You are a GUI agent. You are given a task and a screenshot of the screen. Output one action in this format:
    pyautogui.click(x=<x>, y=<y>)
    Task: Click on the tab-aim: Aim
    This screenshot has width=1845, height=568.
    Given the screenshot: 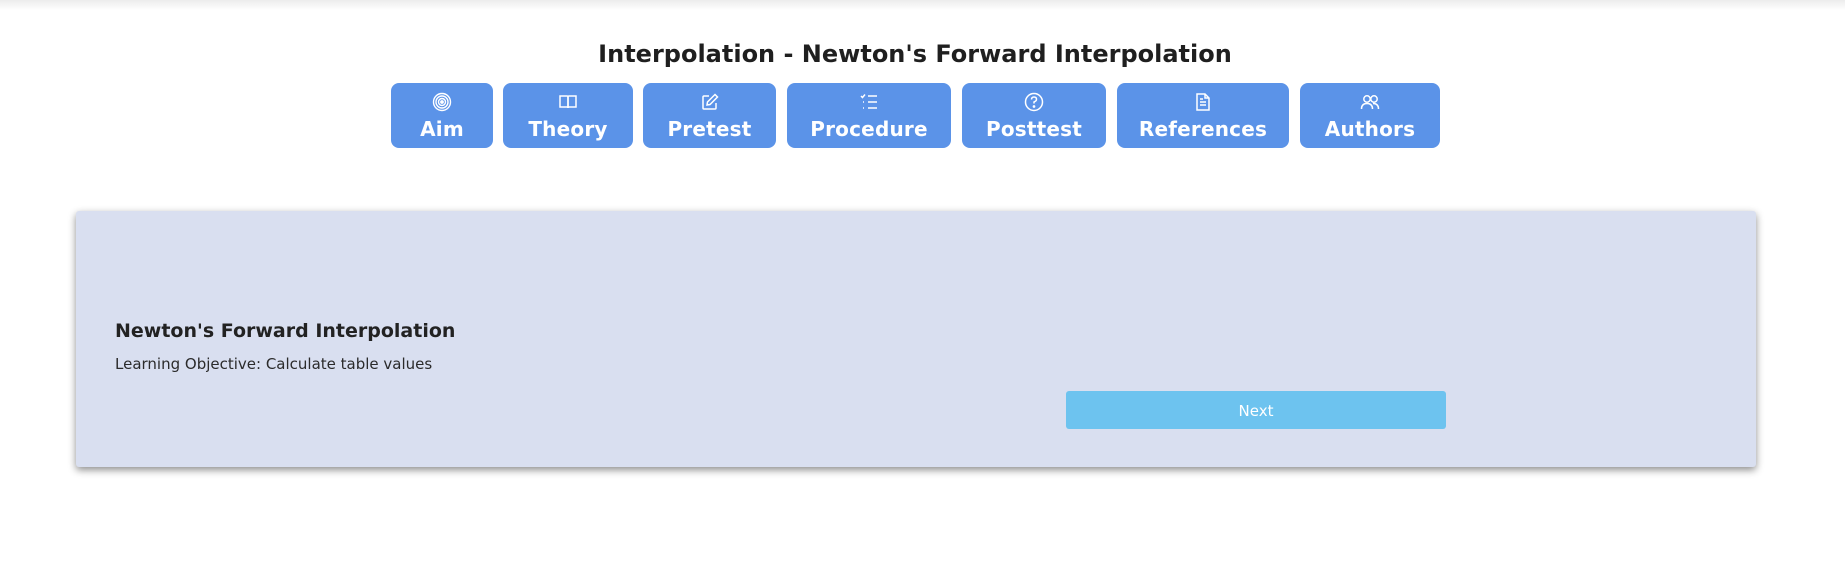 What is the action you would take?
    pyautogui.click(x=442, y=115)
    